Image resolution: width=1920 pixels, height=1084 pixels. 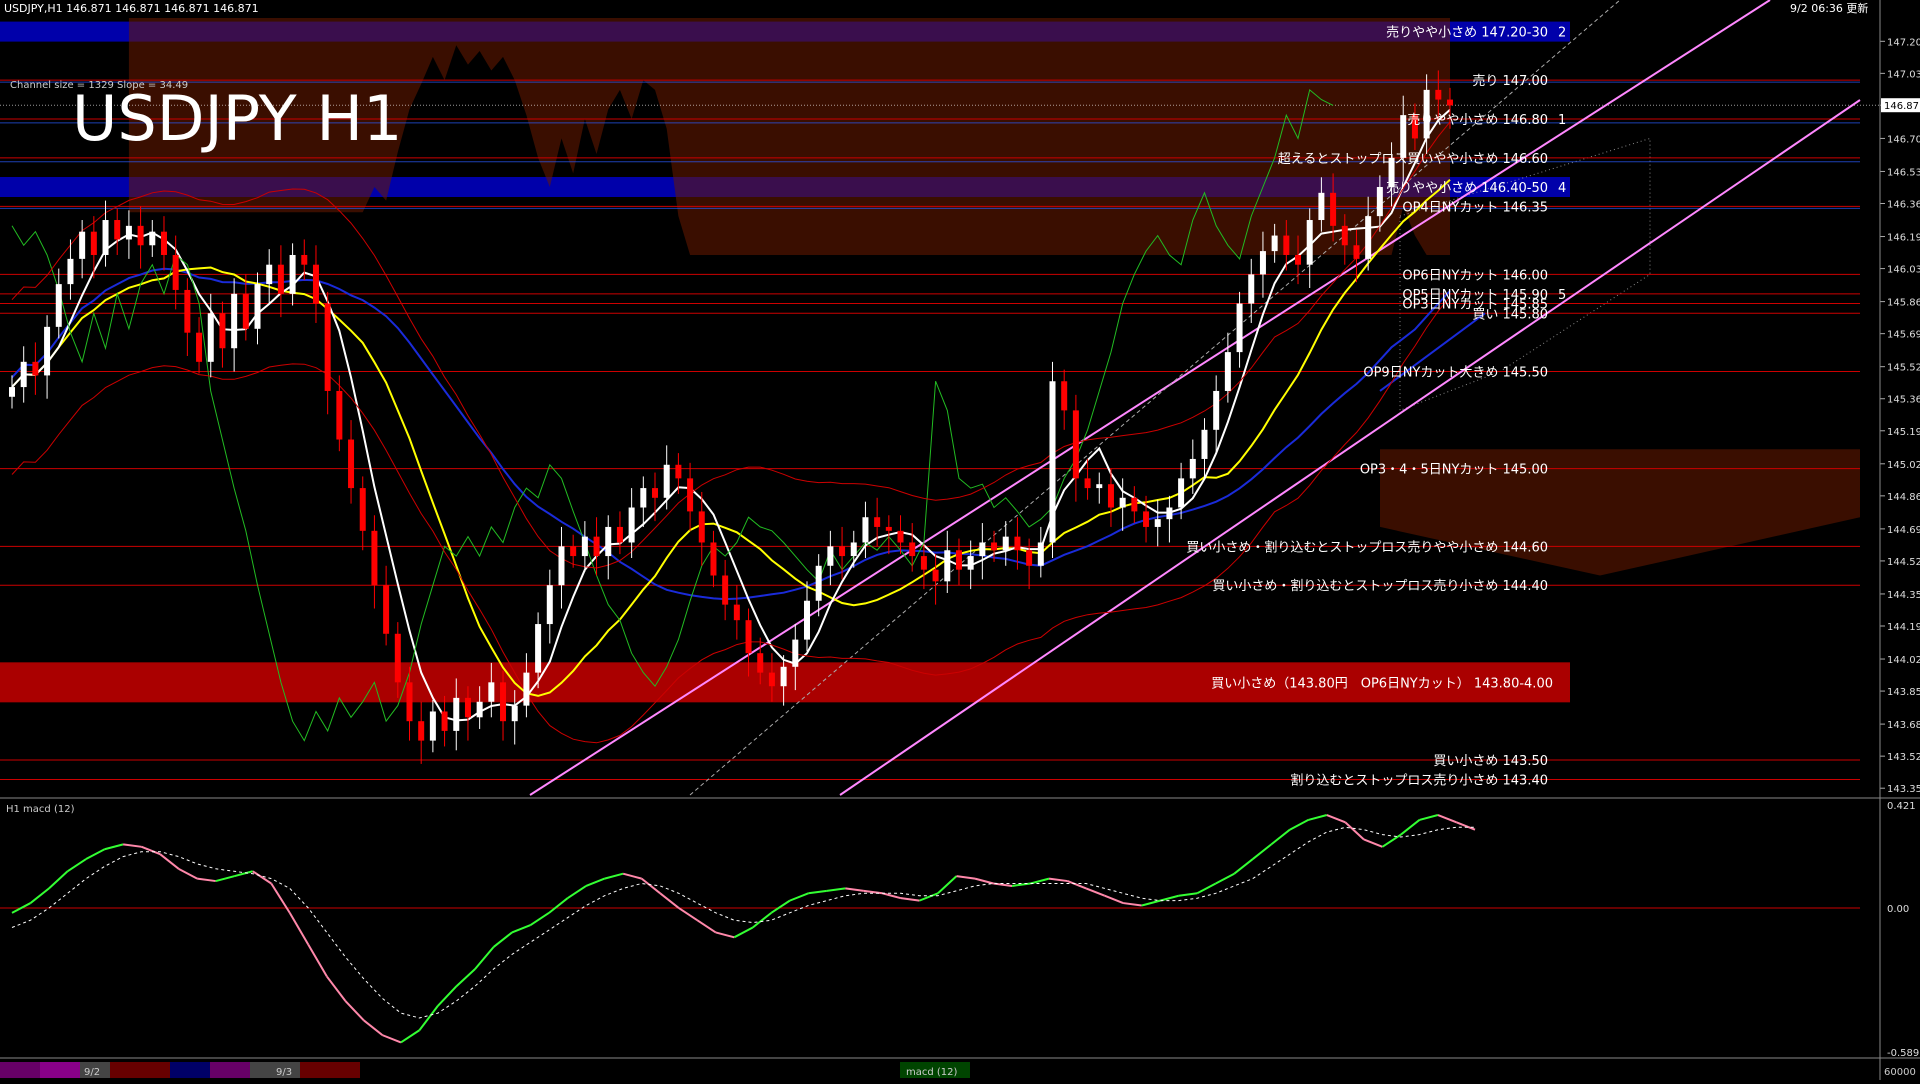 What do you see at coordinates (1903, 789) in the screenshot?
I see `price-tick-label: 143.355` at bounding box center [1903, 789].